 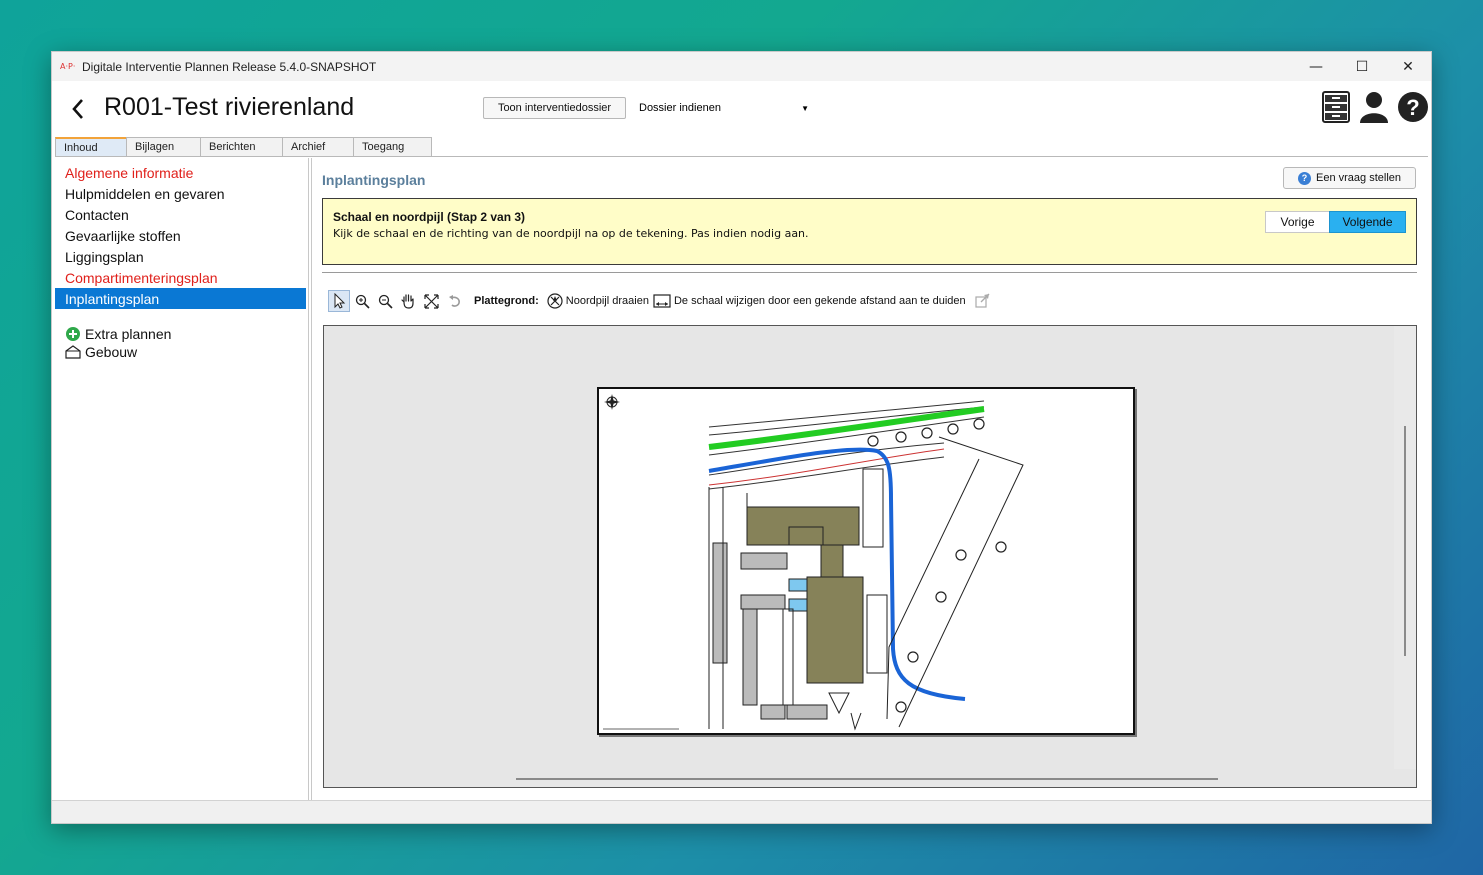 I want to click on sidebar-item-contacten: Contacten, so click(x=181, y=214).